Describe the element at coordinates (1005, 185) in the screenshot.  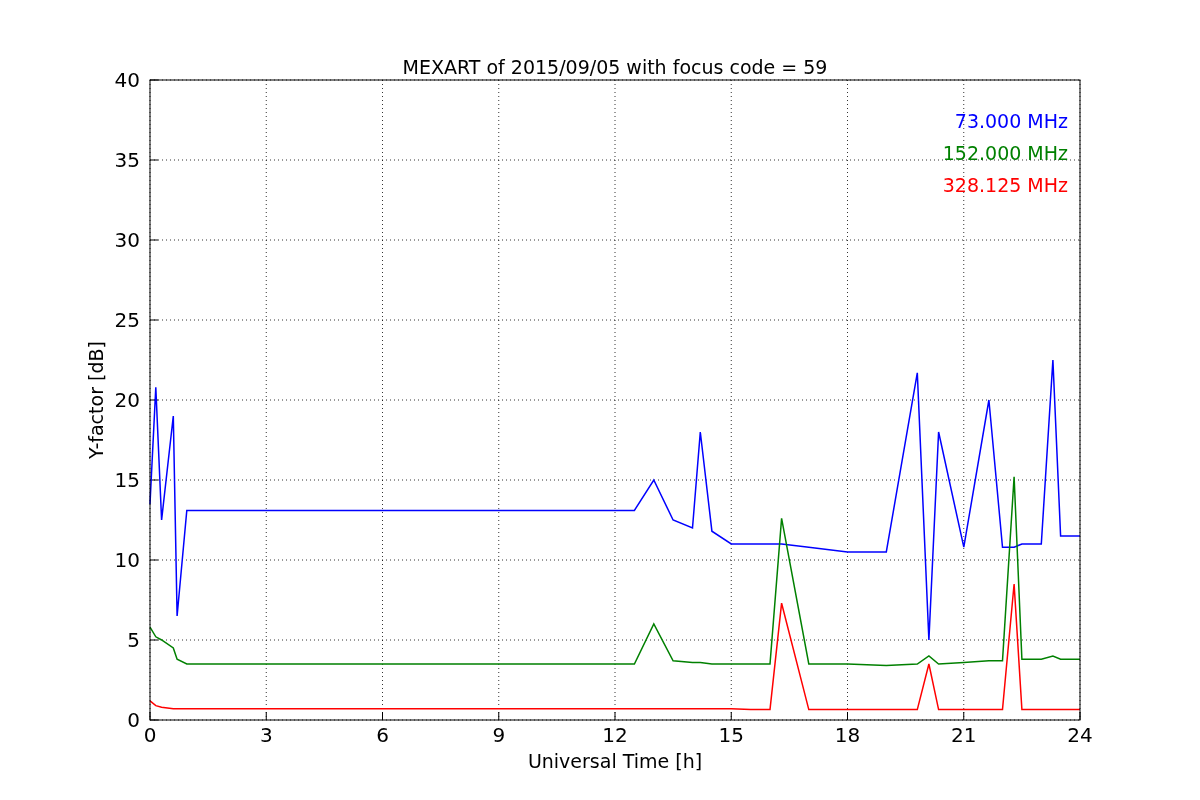
I see `legend-label: 328.125 MHz` at that location.